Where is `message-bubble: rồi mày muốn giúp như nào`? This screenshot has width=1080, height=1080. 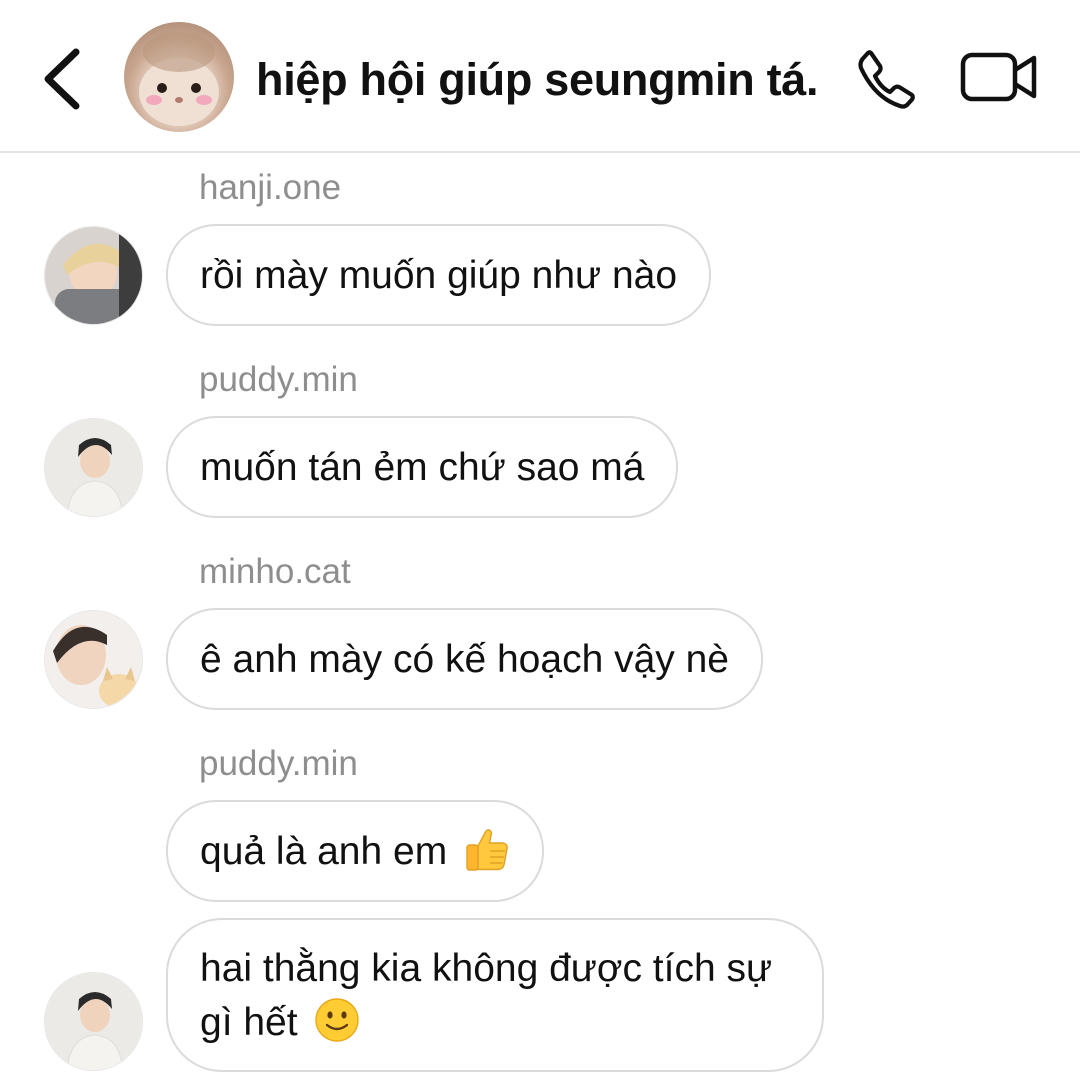
message-bubble: rồi mày muốn giúp như nào is located at coordinates (439, 275).